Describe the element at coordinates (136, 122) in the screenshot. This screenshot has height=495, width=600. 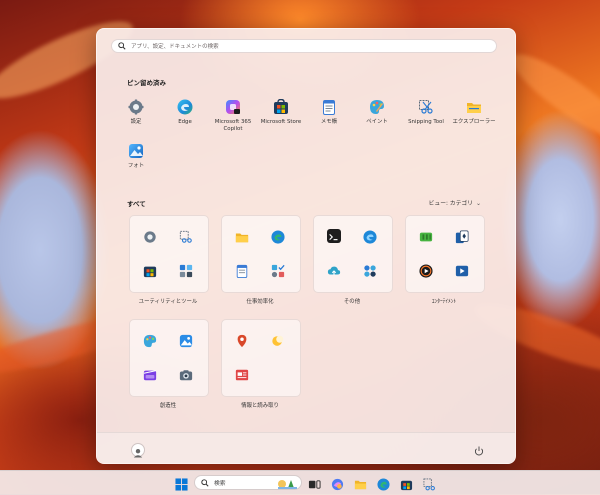
I see `pinned-app-label: 設定` at that location.